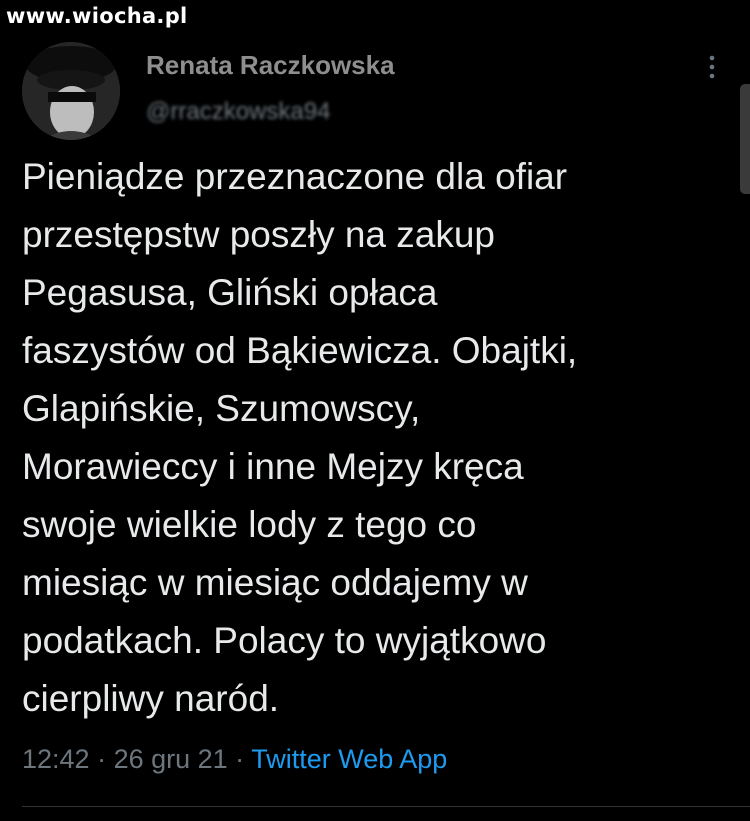 This screenshot has height=821, width=750. Describe the element at coordinates (270, 65) in the screenshot. I see `author-name: Renata Raczkowska` at that location.